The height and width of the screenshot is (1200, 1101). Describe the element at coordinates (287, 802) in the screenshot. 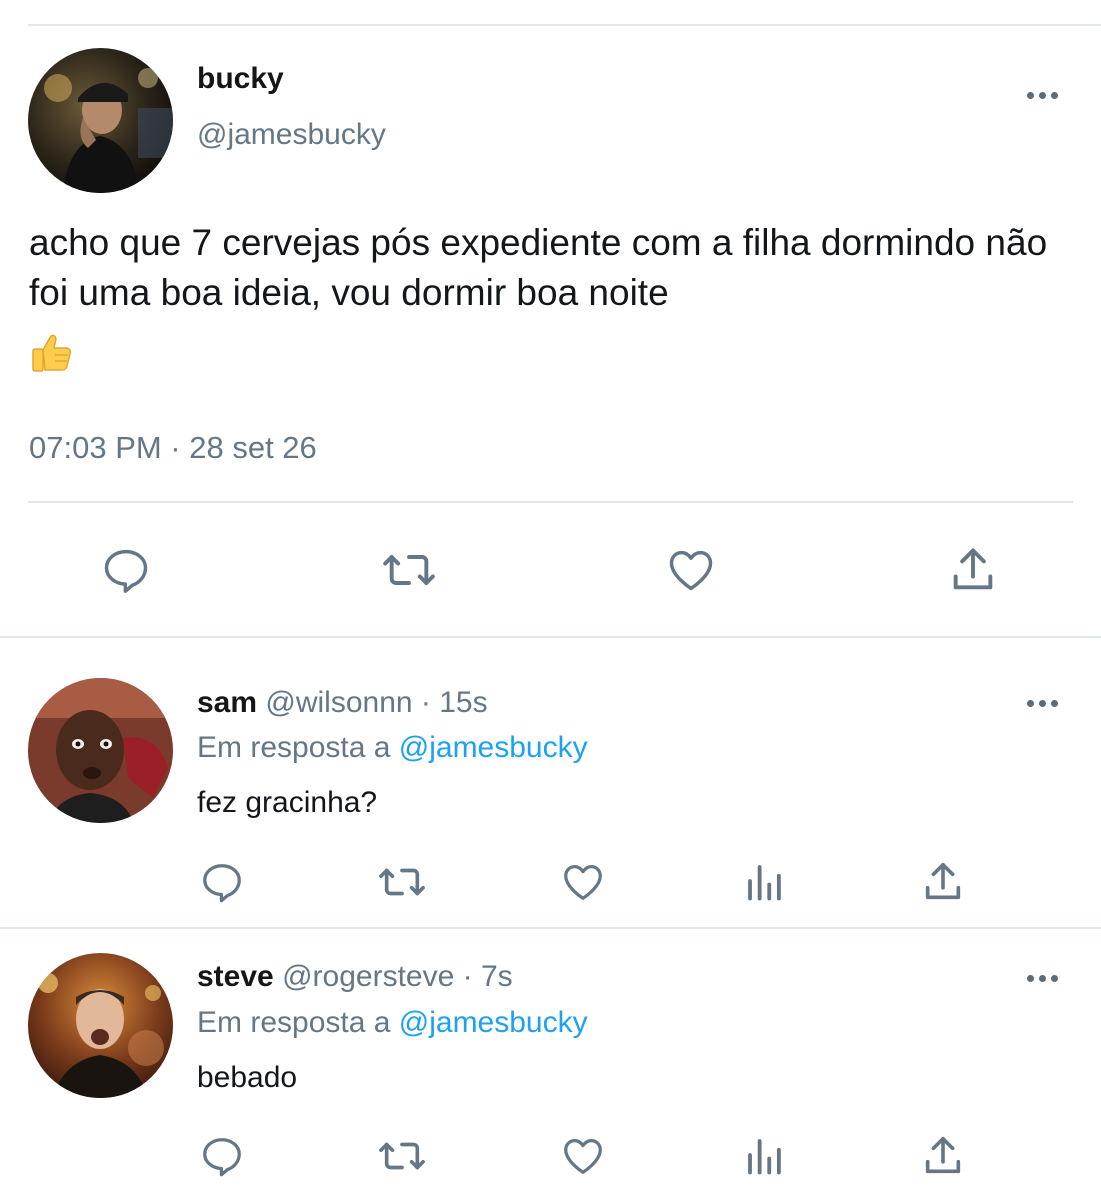

I see `reply-text: fez gracinha?` at that location.